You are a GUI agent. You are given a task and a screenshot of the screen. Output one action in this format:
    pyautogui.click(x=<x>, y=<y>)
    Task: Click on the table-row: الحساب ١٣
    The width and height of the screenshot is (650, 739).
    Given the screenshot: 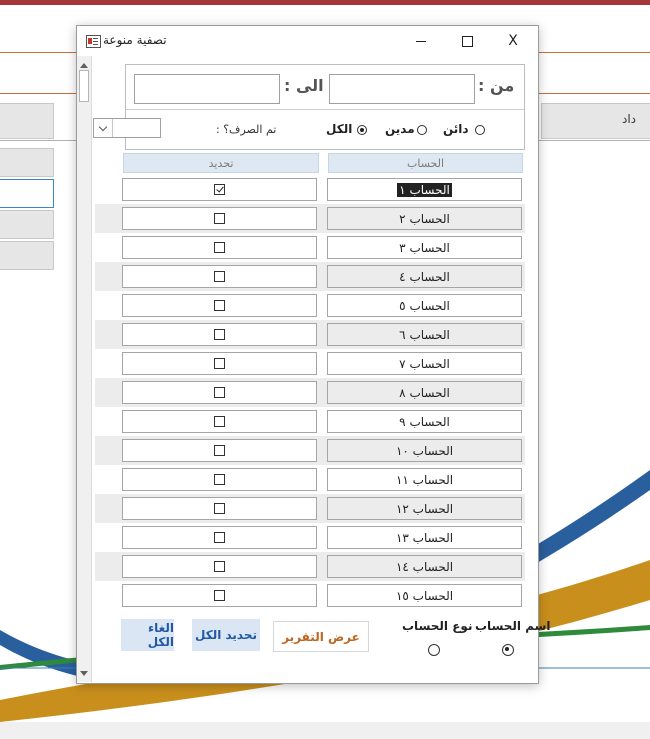 What is the action you would take?
    pyautogui.click(x=310, y=537)
    